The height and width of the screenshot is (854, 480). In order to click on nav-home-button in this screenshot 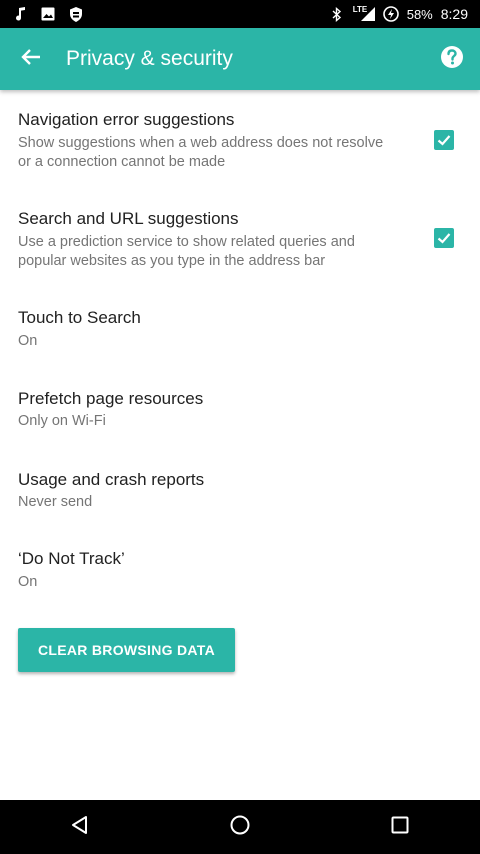, I will do `click(240, 827)`.